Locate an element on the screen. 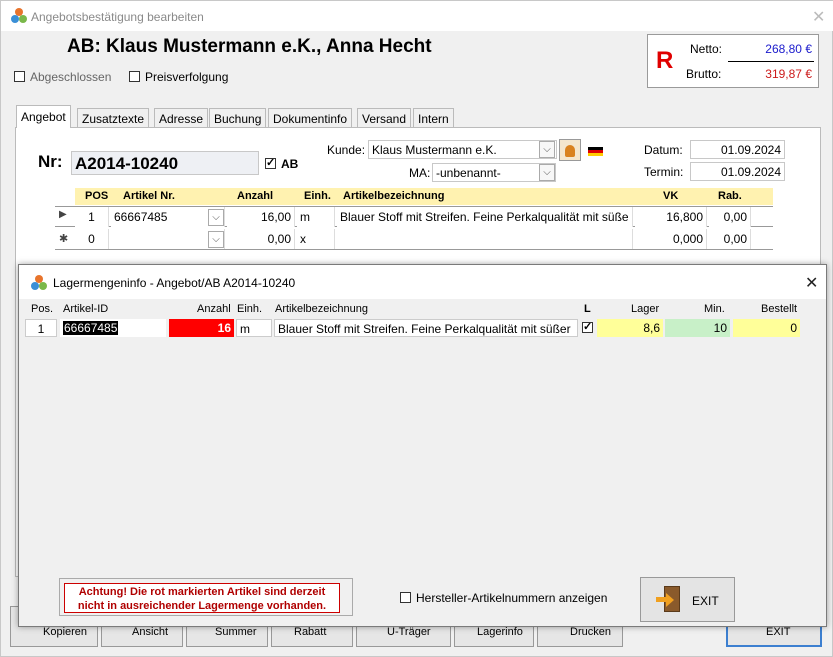  tab-buchung: Buchung is located at coordinates (238, 118).